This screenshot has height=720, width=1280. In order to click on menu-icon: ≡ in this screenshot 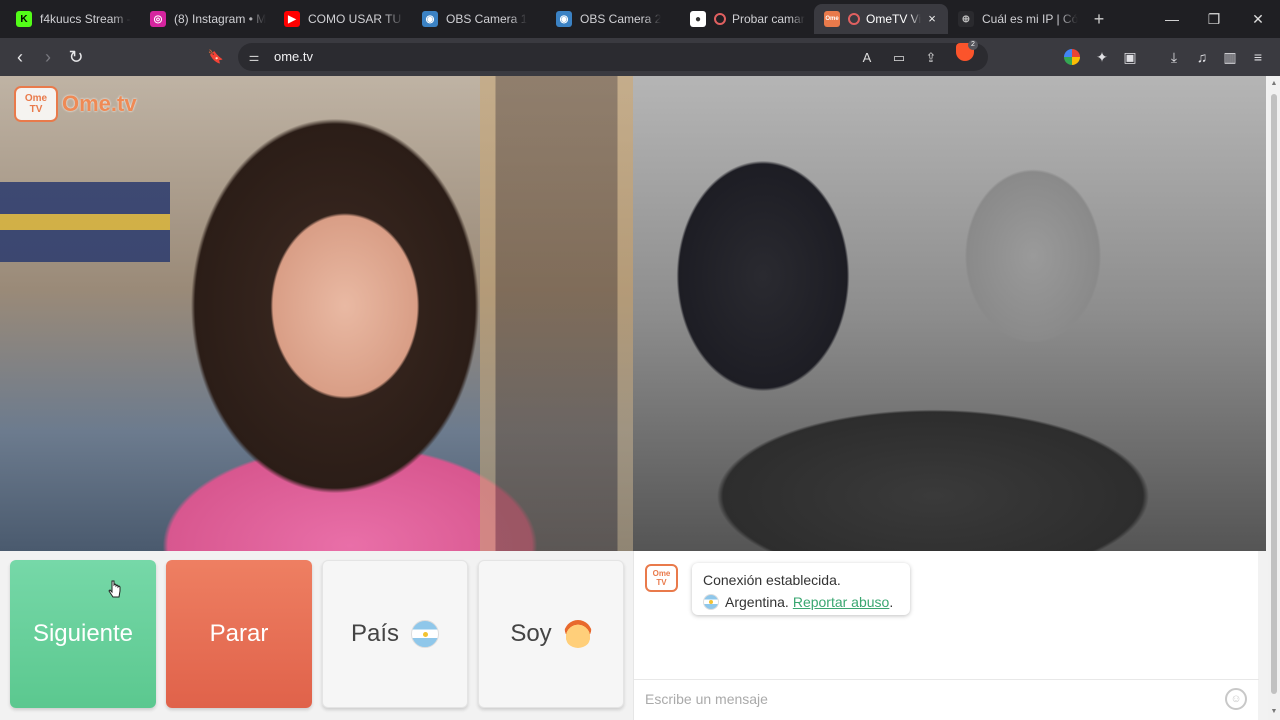, I will do `click(1258, 57)`.